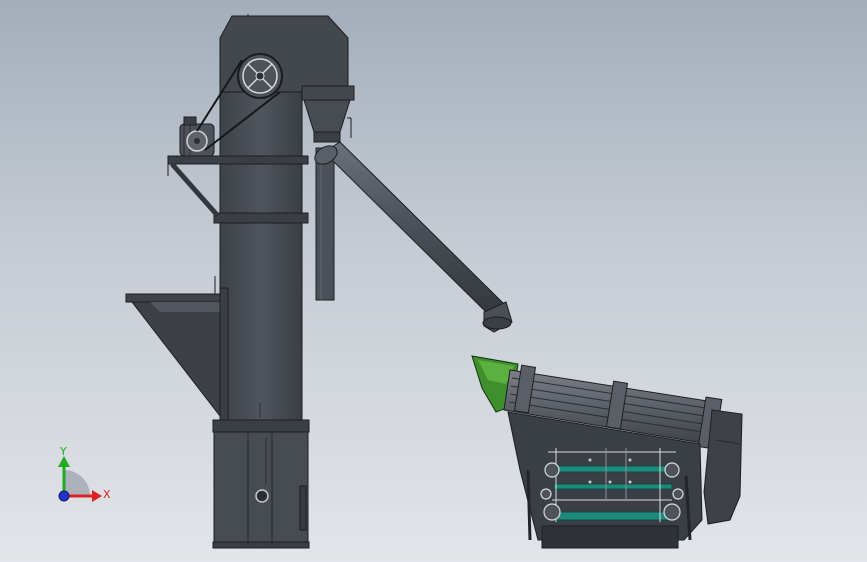 The image size is (867, 562). Describe the element at coordinates (107, 494) in the screenshot. I see `x-axis-label: X` at that location.